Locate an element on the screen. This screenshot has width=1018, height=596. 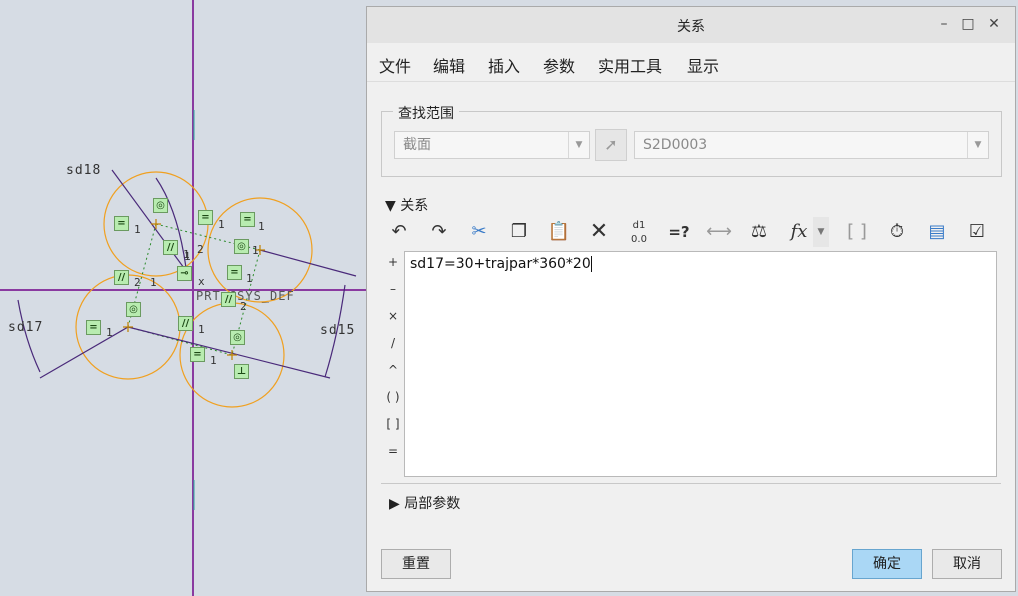
relation-text: sd17=30+trajpar*360*20 is located at coordinates (500, 264).